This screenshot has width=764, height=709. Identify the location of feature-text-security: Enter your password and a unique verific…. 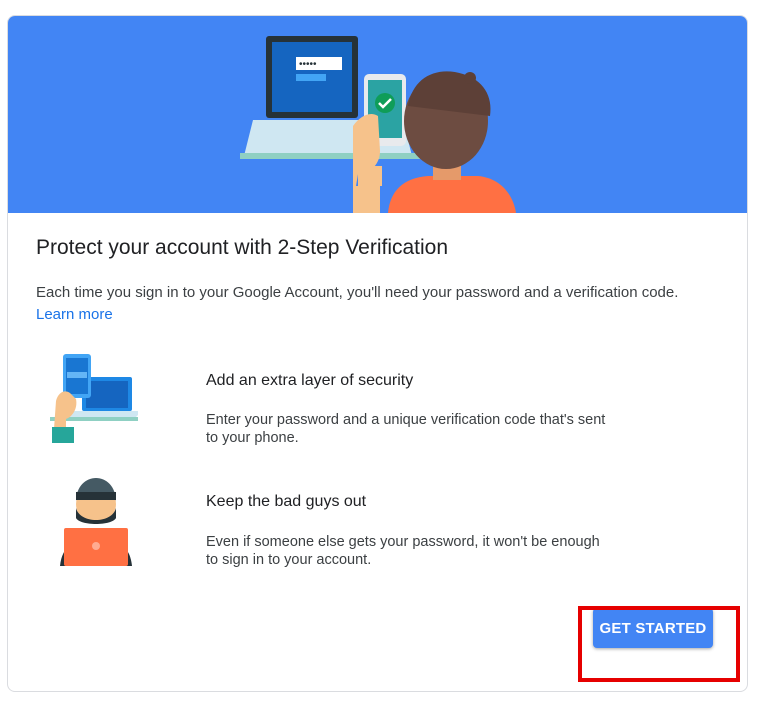
(406, 429).